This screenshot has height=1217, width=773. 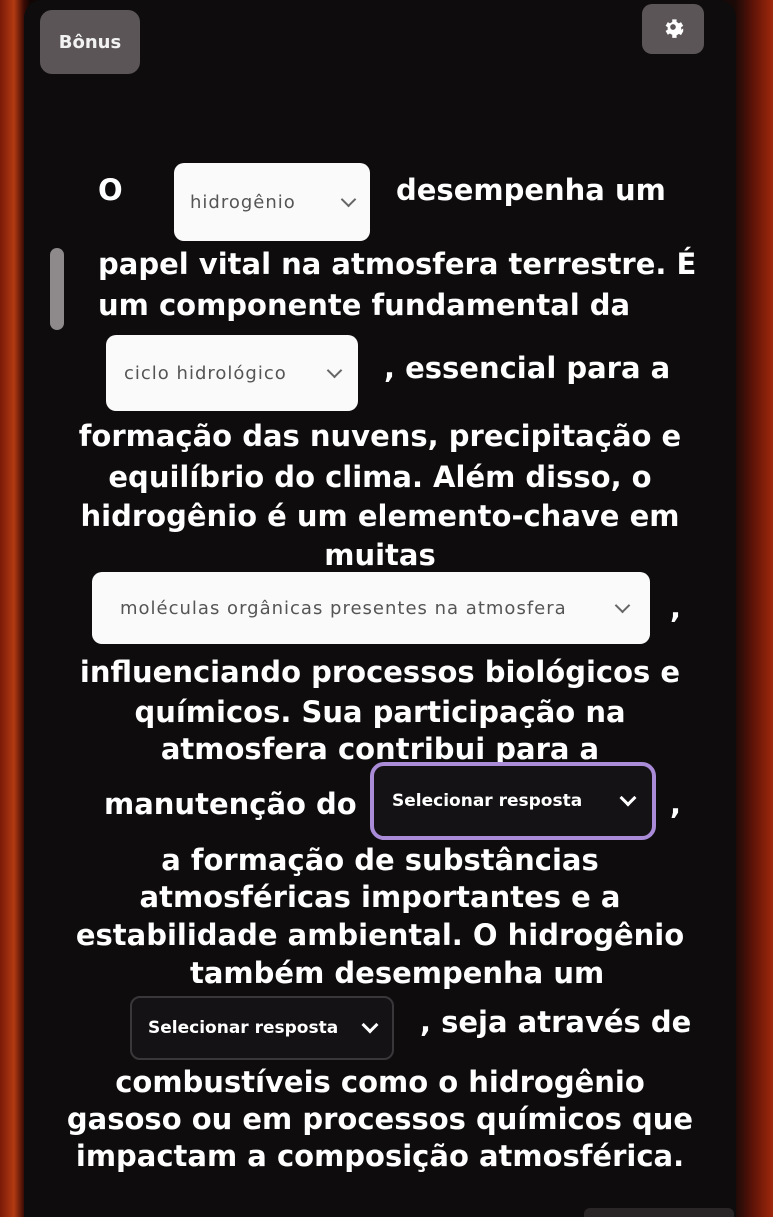 What do you see at coordinates (364, 305) in the screenshot?
I see `sentence-text: um componente fundamental da` at bounding box center [364, 305].